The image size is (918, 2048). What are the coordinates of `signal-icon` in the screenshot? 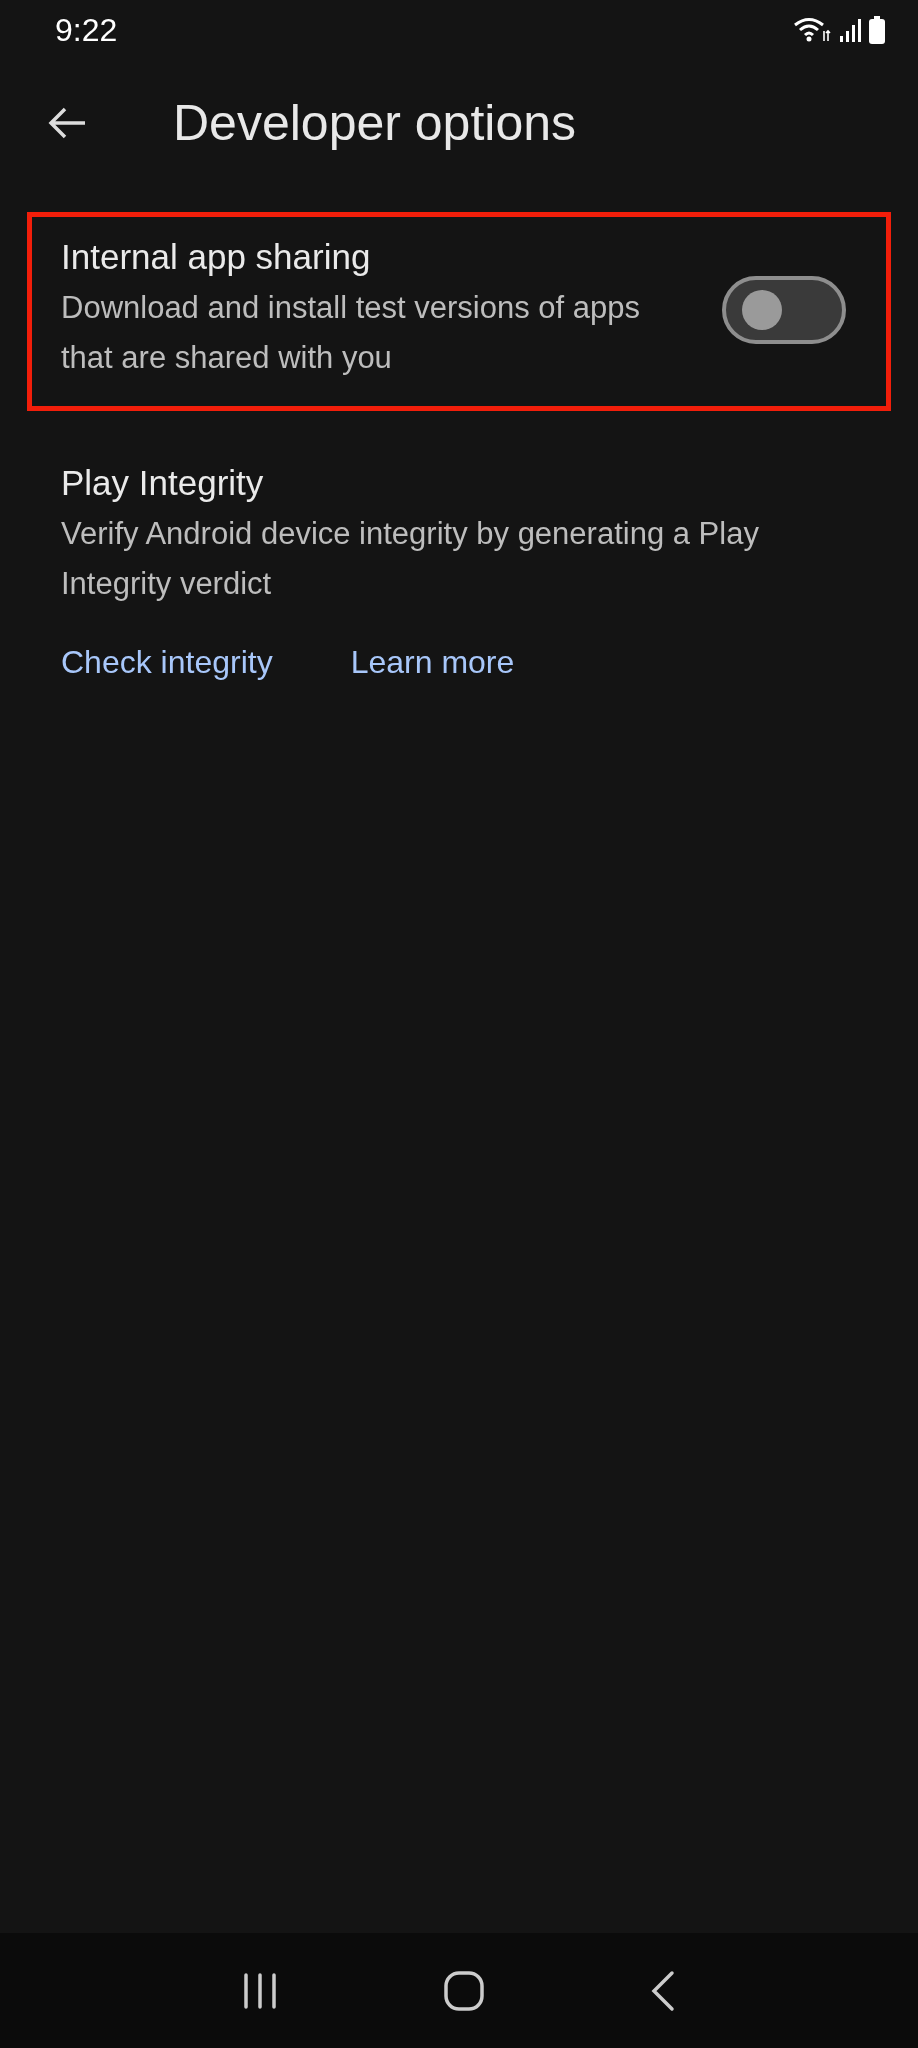 It's located at (851, 30).